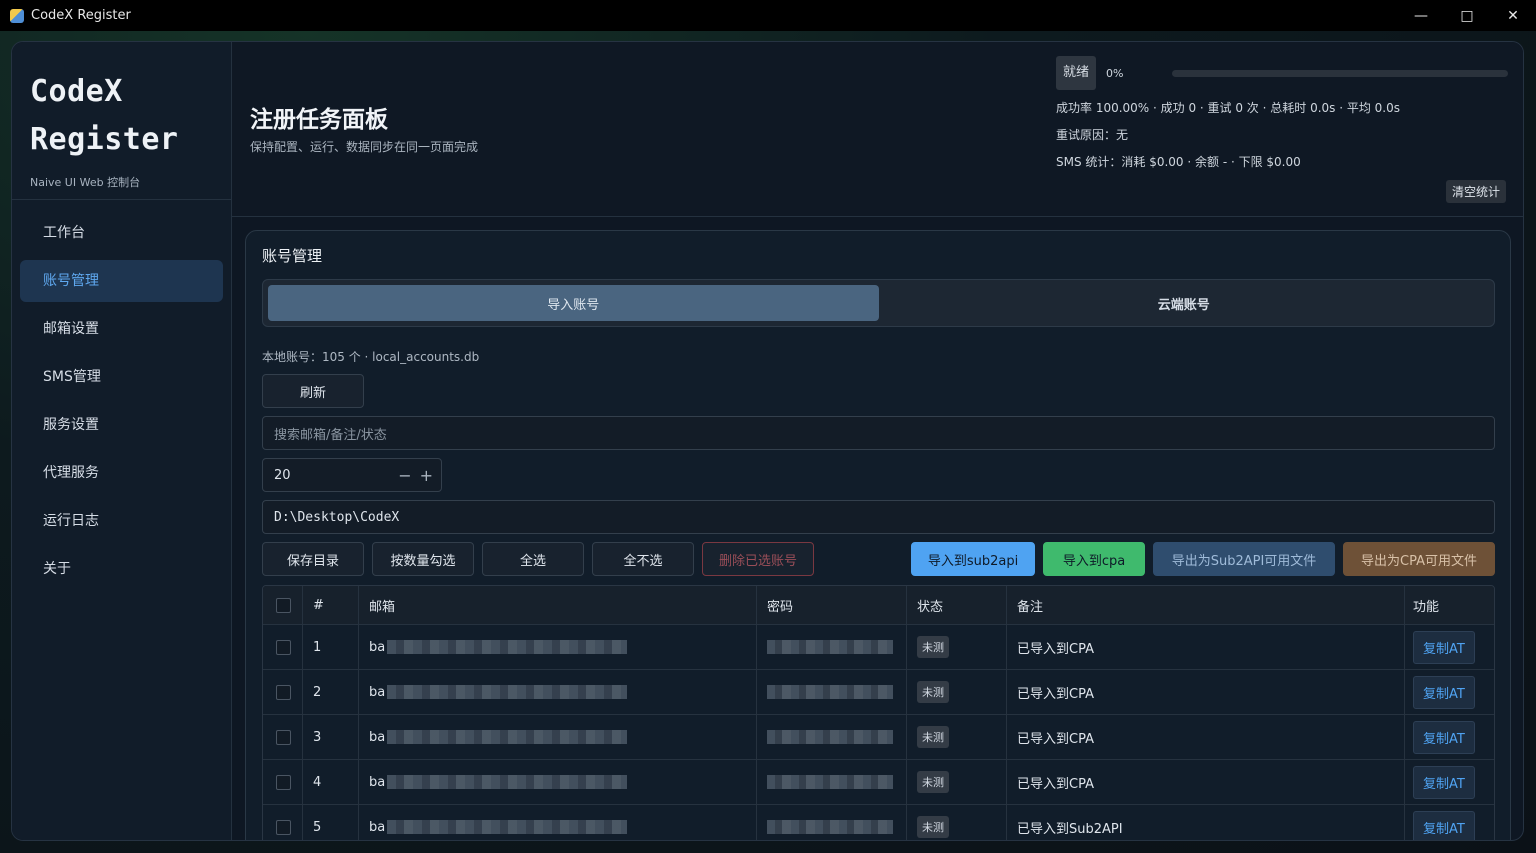  Describe the element at coordinates (85, 182) in the screenshot. I see `brand-subtitle: Naive UI Web 控制台` at that location.